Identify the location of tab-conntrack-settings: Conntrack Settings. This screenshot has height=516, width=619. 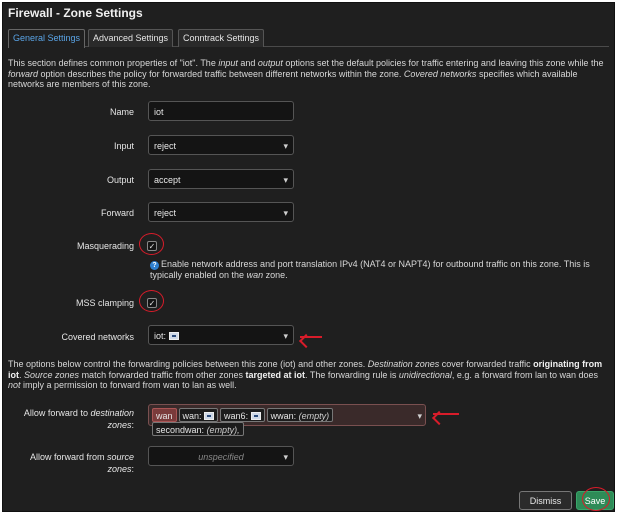
(221, 38).